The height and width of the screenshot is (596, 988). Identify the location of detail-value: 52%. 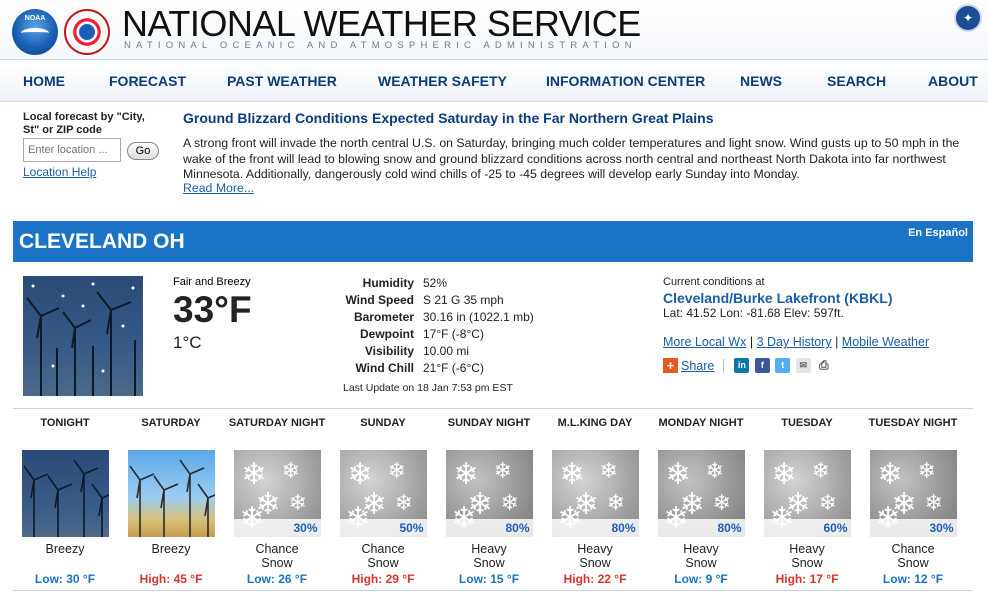
(435, 283).